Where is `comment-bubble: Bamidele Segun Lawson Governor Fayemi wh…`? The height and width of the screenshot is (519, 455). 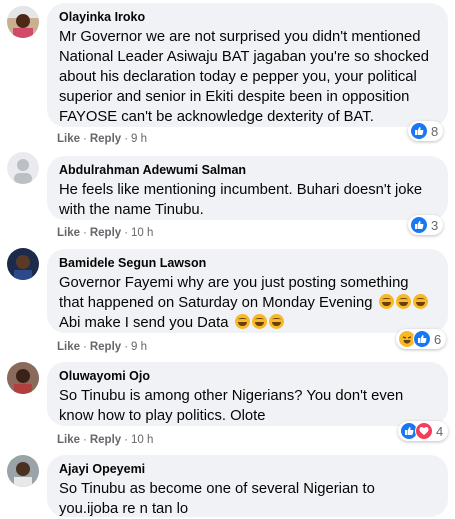
comment-bubble: Bamidele Segun Lawson Governor Fayemi wh… is located at coordinates (247, 291).